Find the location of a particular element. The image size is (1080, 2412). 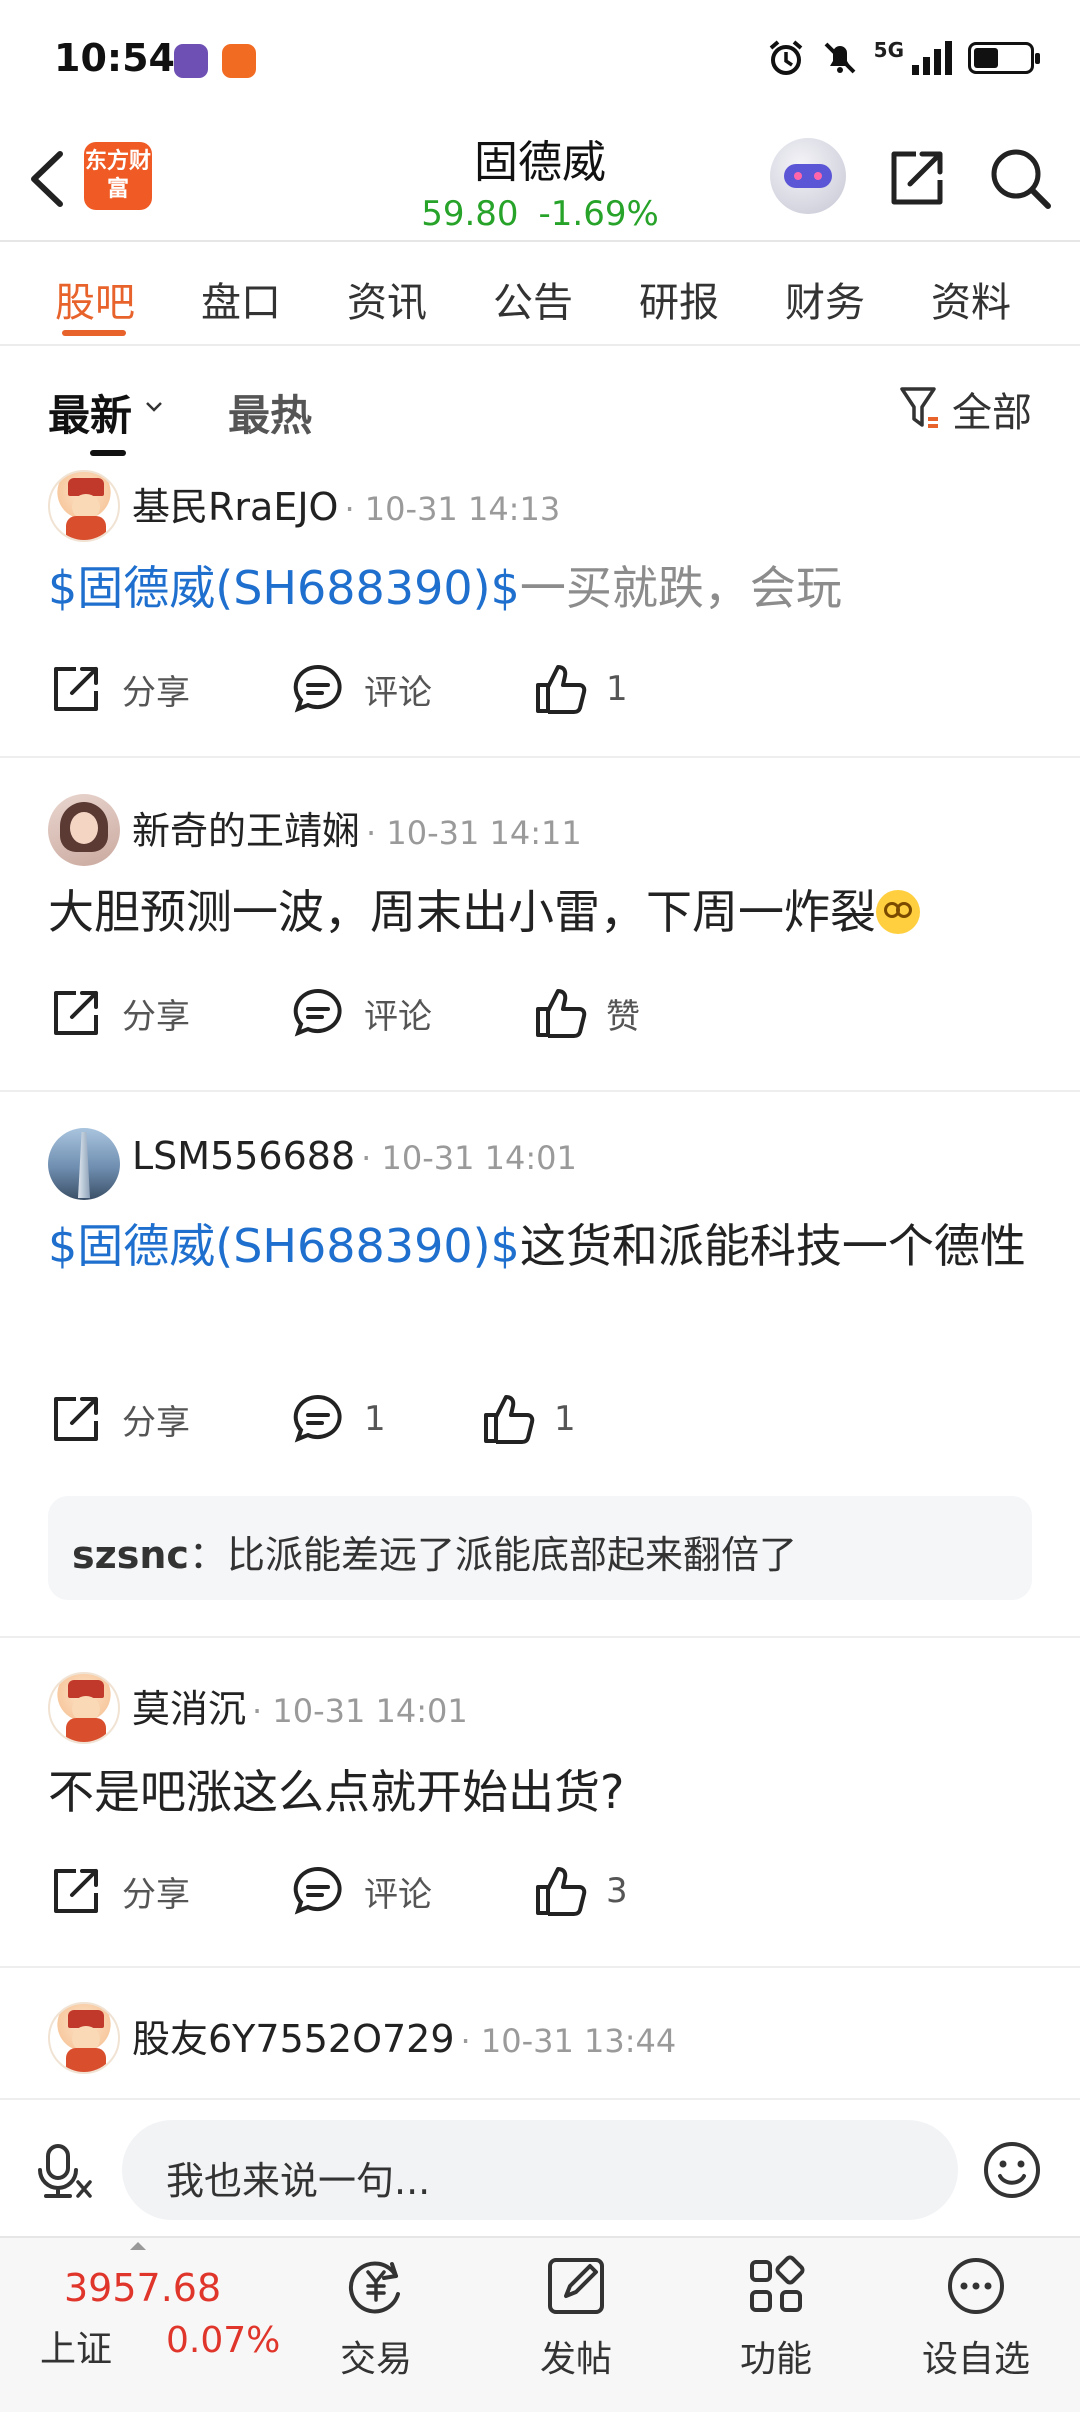

nav-post: 发帖 is located at coordinates (576, 2318).